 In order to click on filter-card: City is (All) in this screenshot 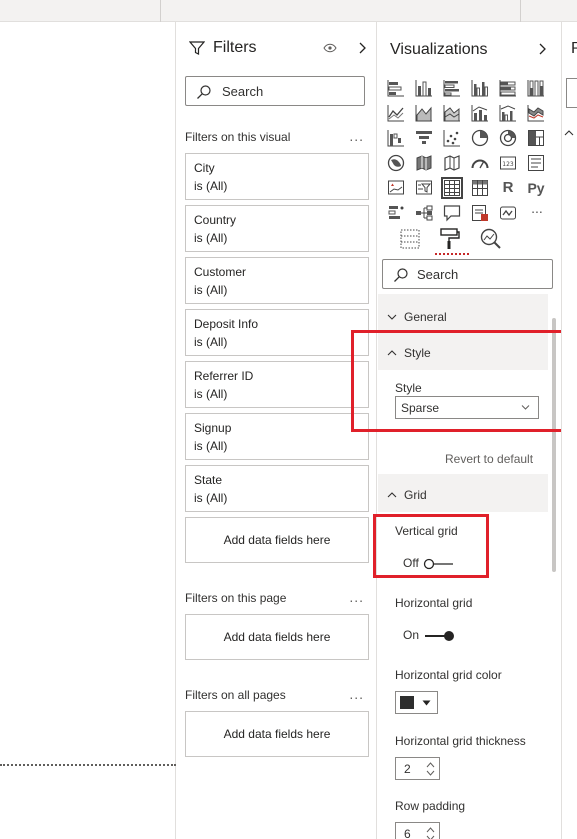, I will do `click(277, 176)`.